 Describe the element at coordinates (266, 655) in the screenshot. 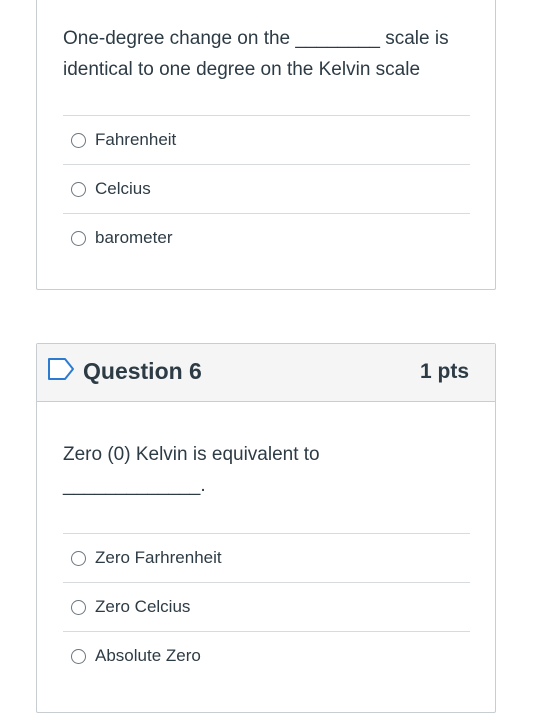

I see `answer-option: Absolute Zero` at that location.